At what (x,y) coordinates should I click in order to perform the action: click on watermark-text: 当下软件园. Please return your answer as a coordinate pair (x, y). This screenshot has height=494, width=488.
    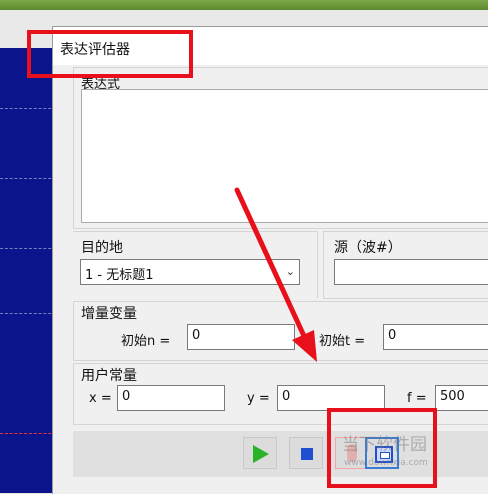
    Looking at the image, I should click on (384, 445).